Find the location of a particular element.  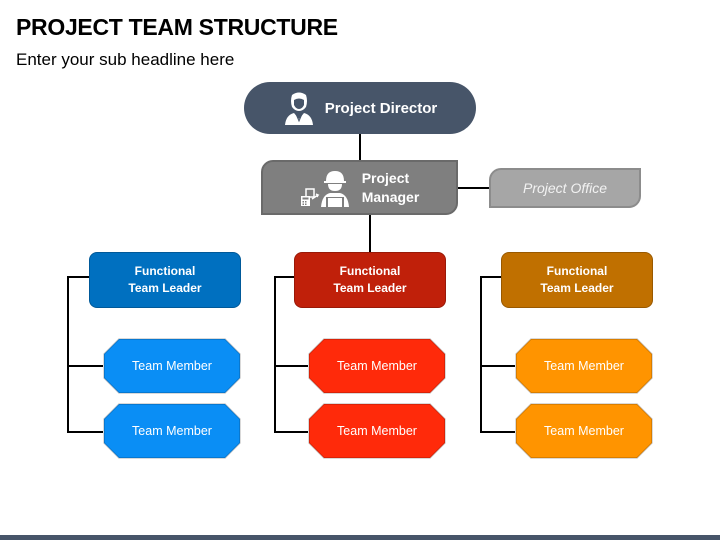

team-member-2-1: Team Member is located at coordinates (377, 366).